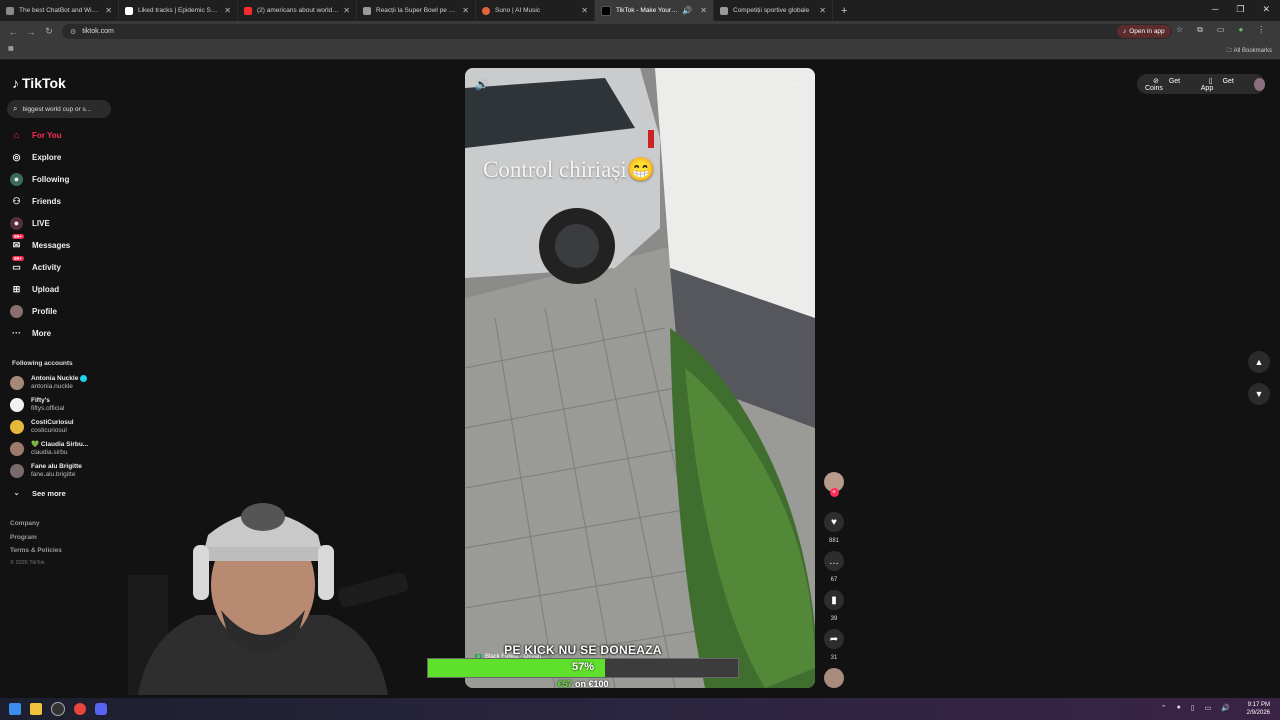 This screenshot has width=1280, height=720. What do you see at coordinates (797, 83) in the screenshot?
I see `more-options-icon: ···` at bounding box center [797, 83].